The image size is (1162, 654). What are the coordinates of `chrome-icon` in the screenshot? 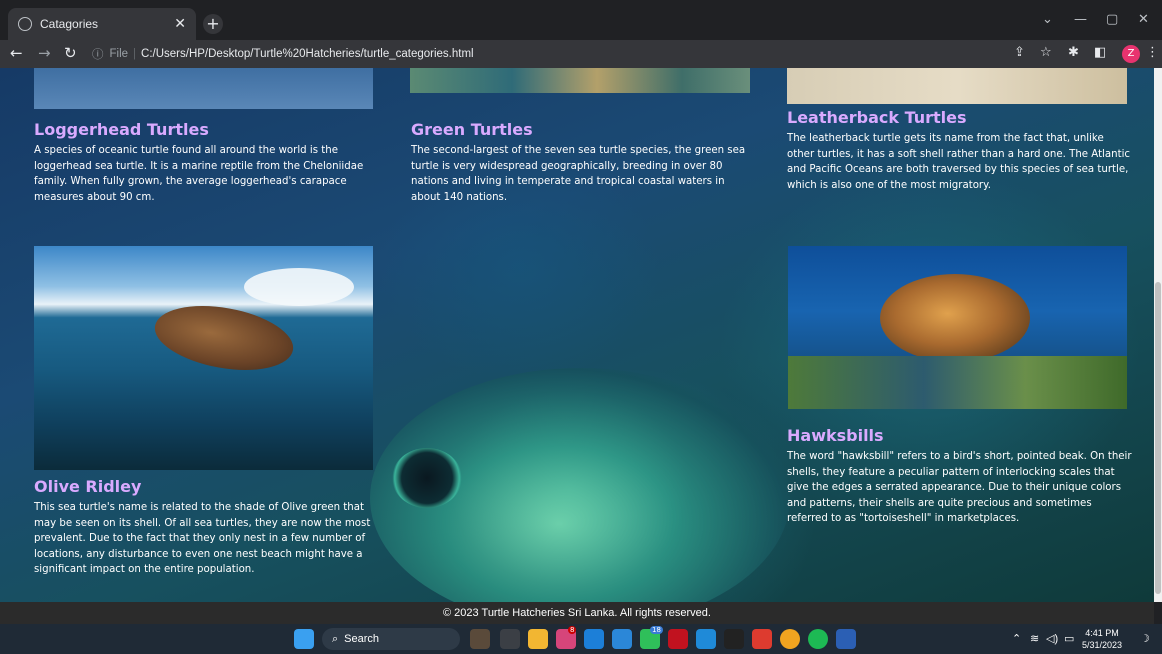 It's located at (790, 639).